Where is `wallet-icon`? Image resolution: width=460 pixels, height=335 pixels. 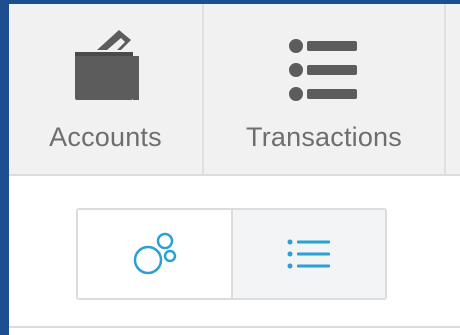 wallet-icon is located at coordinates (106, 65).